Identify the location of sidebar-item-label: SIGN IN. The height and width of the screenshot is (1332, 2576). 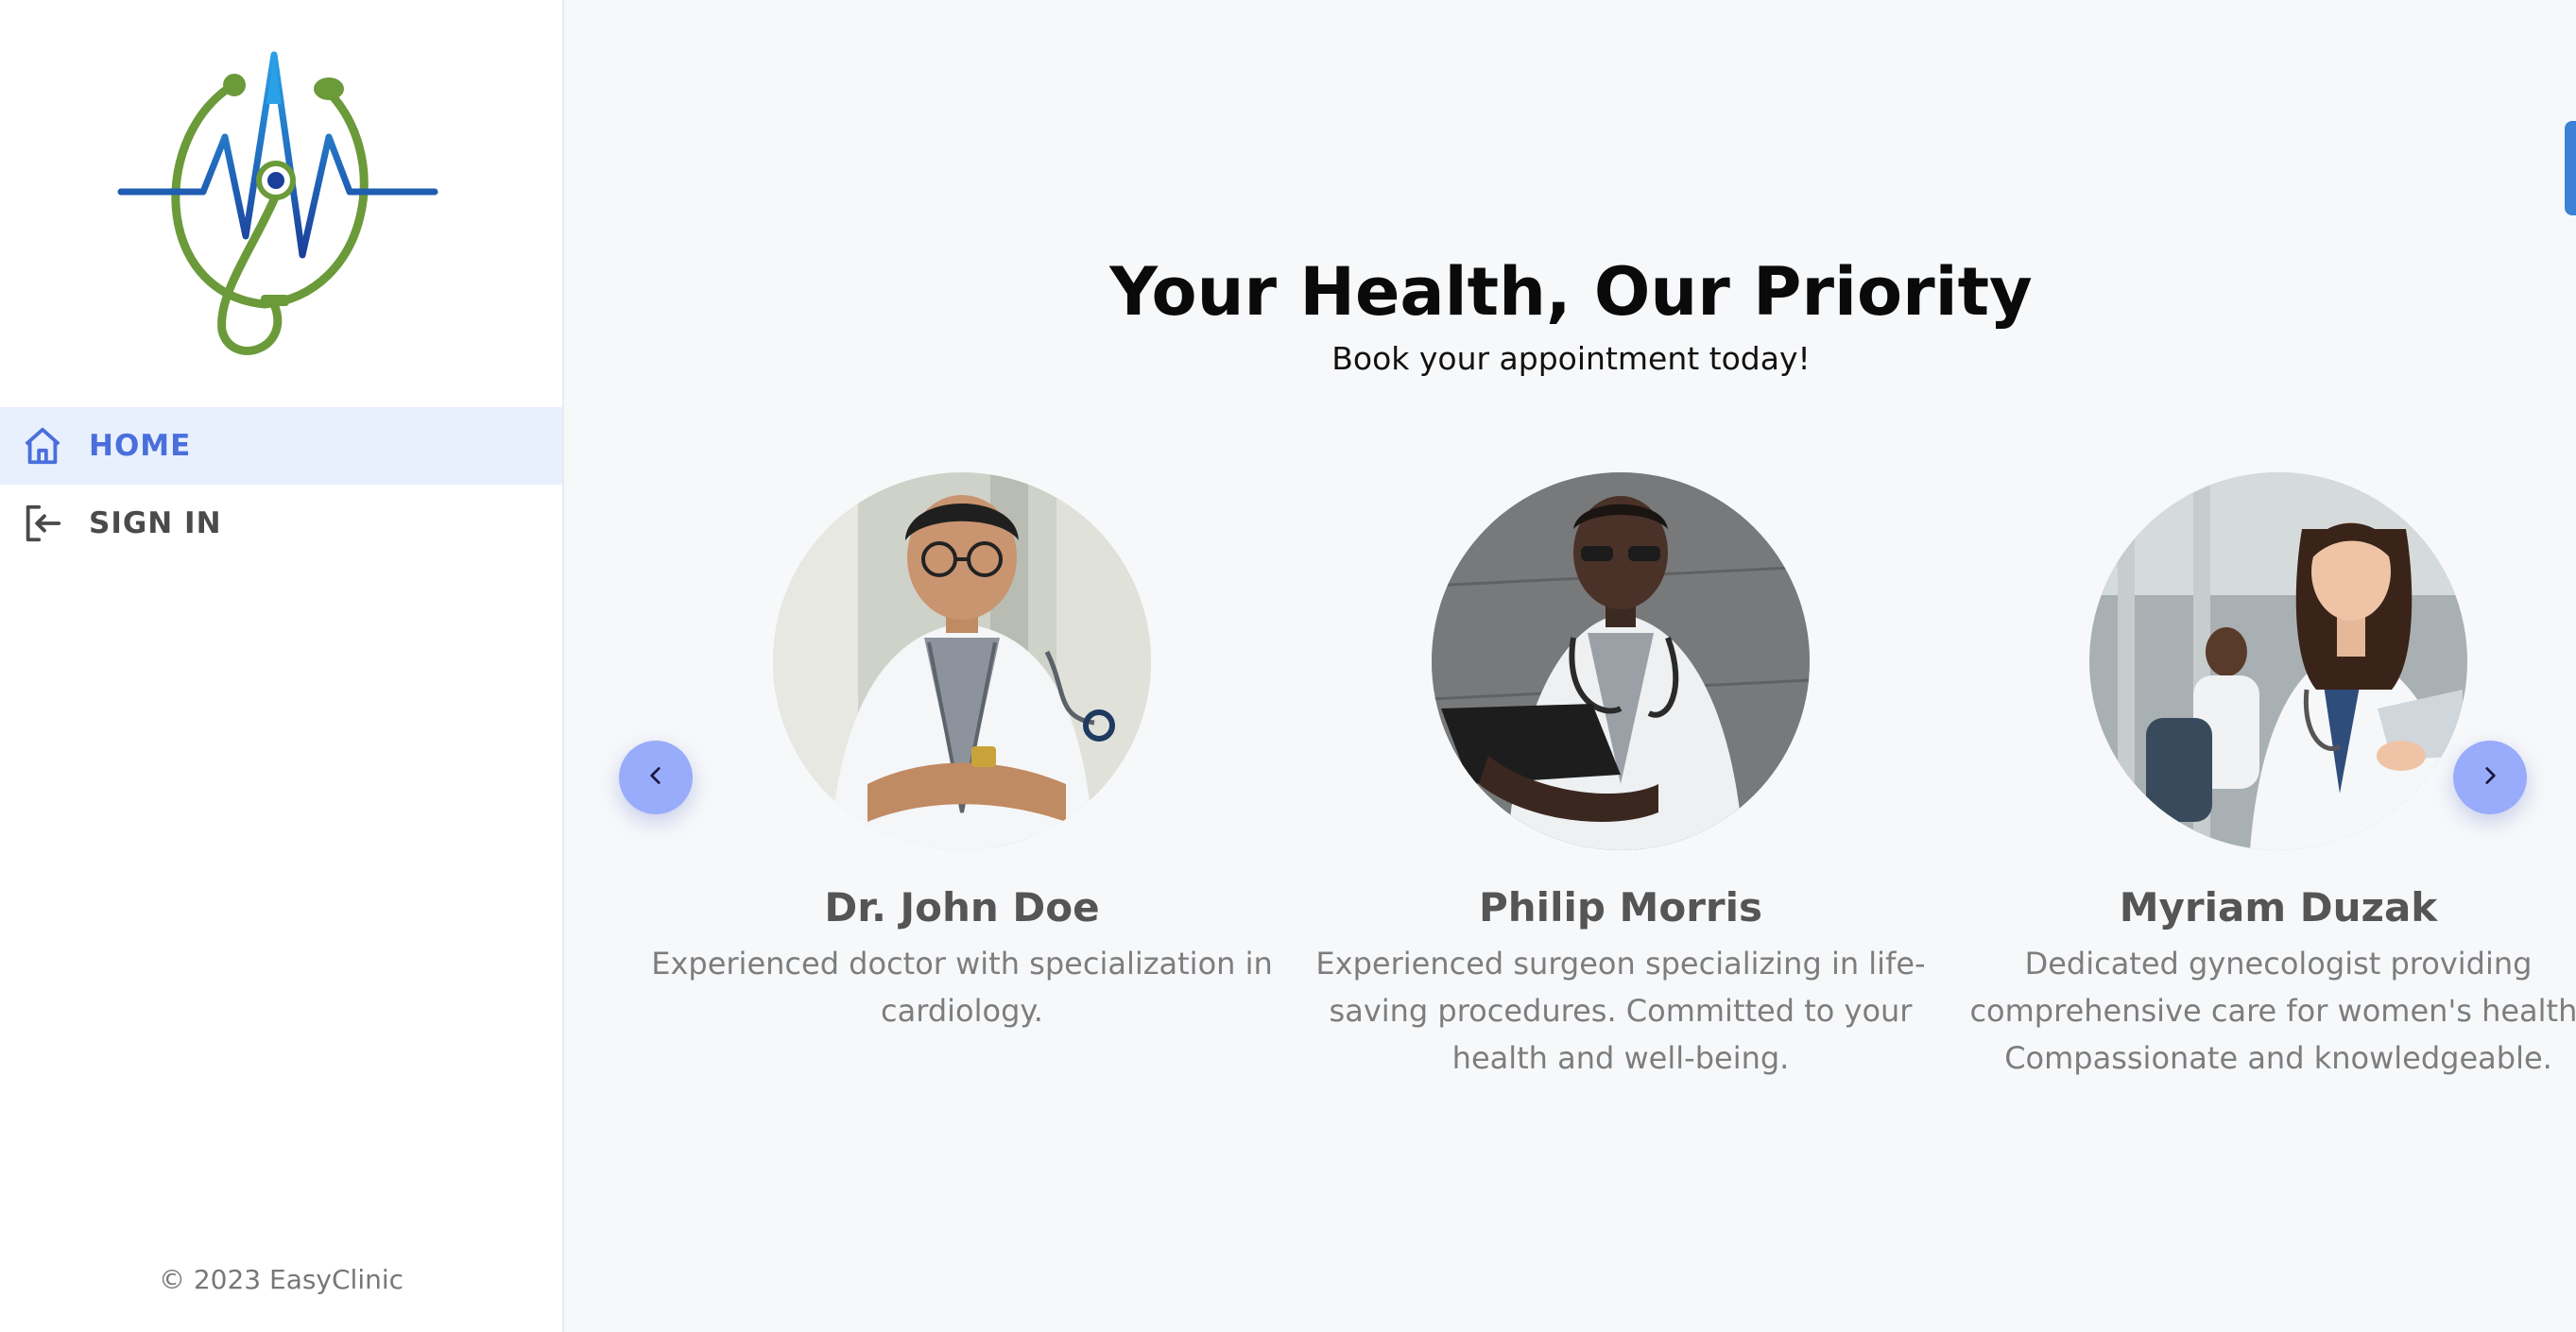
(155, 523).